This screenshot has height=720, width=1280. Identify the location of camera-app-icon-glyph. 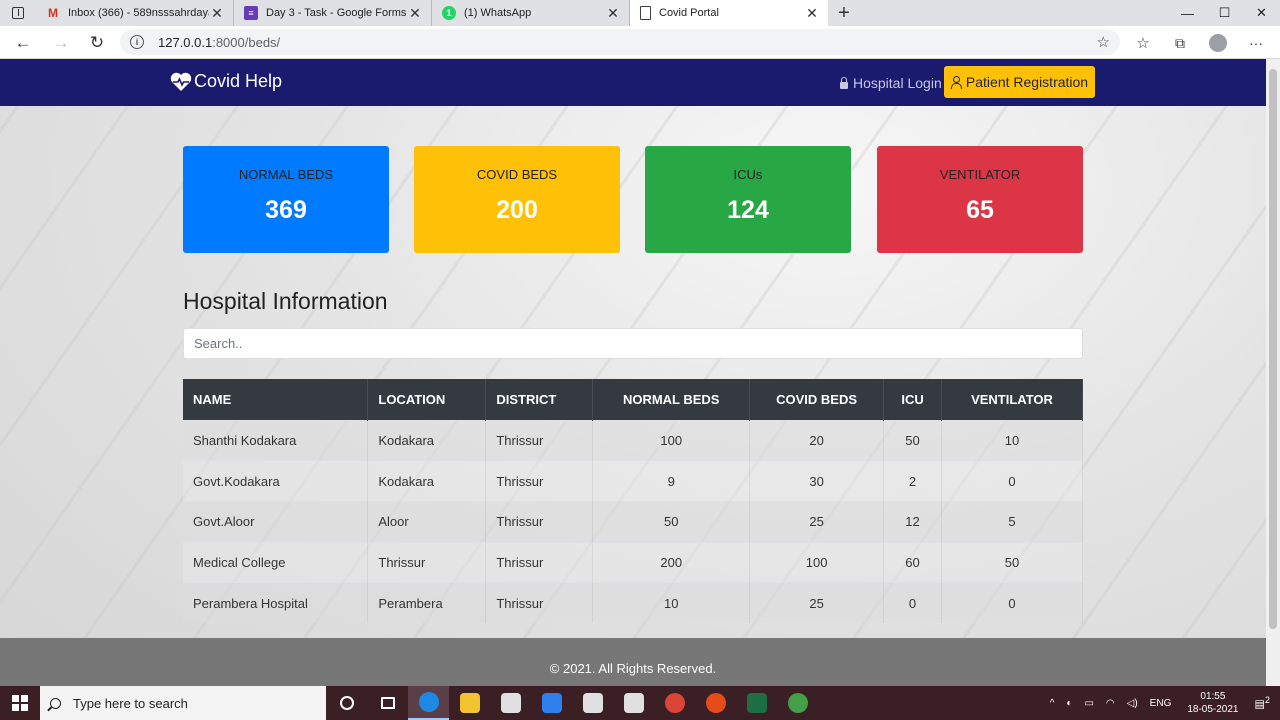
(715, 703).